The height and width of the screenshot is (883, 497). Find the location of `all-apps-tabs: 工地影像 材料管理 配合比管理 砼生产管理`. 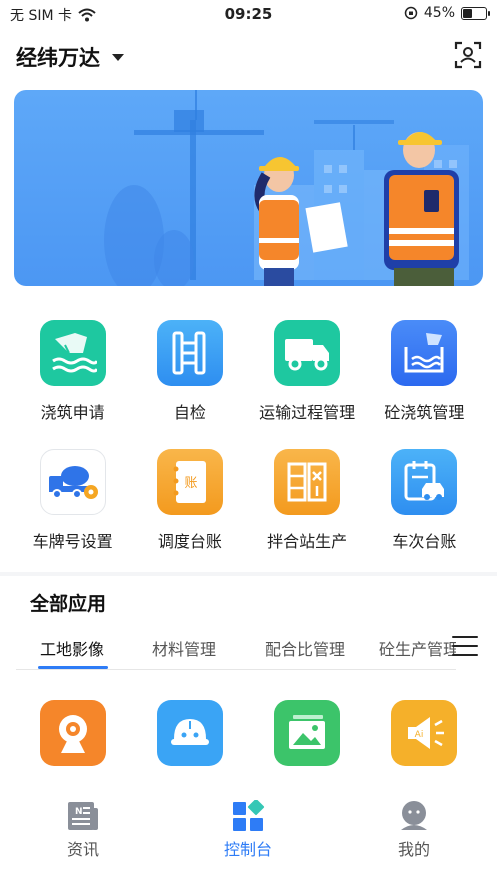

all-apps-tabs: 工地影像 材料管理 配合比管理 砼生产管理 is located at coordinates (236, 648).